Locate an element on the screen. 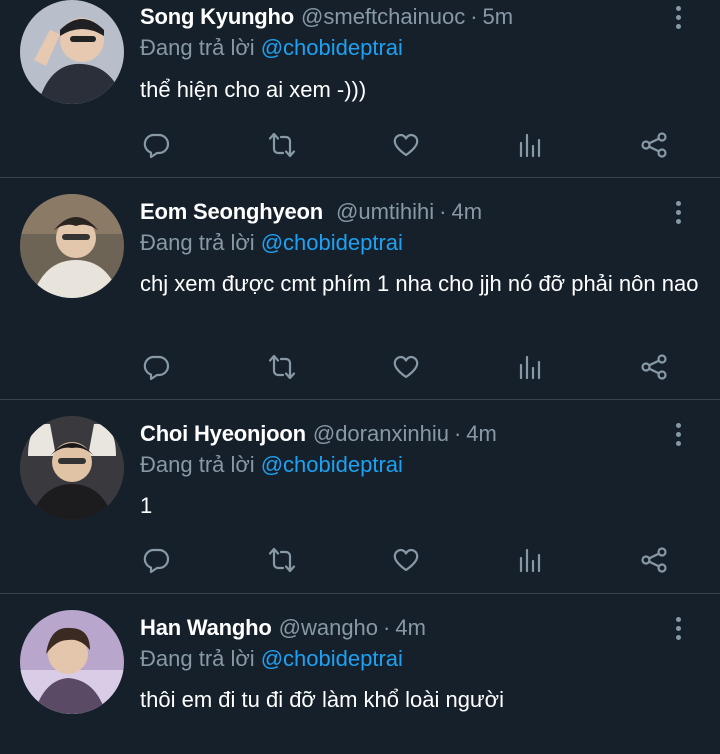 The height and width of the screenshot is (754, 720). timestamp: 5m is located at coordinates (498, 17).